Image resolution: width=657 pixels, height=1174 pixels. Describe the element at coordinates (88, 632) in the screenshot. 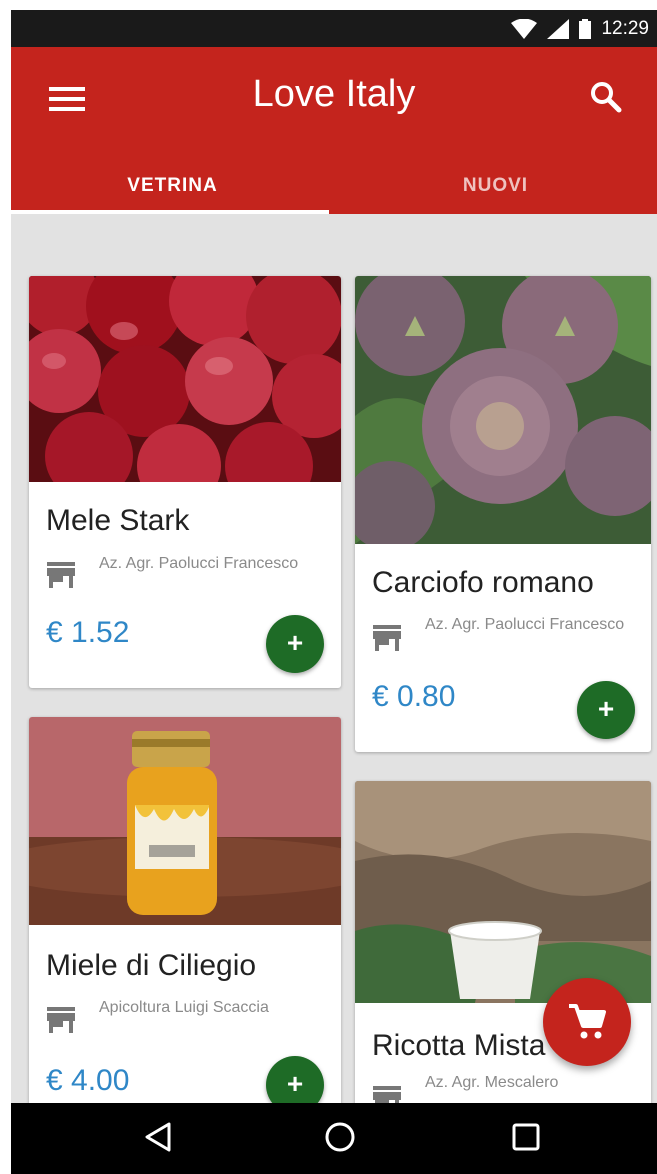

I see `product-price: € 1.52` at that location.